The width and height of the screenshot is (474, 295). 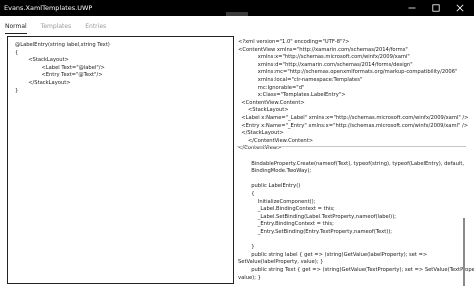 I want to click on close-button, so click(x=460, y=8).